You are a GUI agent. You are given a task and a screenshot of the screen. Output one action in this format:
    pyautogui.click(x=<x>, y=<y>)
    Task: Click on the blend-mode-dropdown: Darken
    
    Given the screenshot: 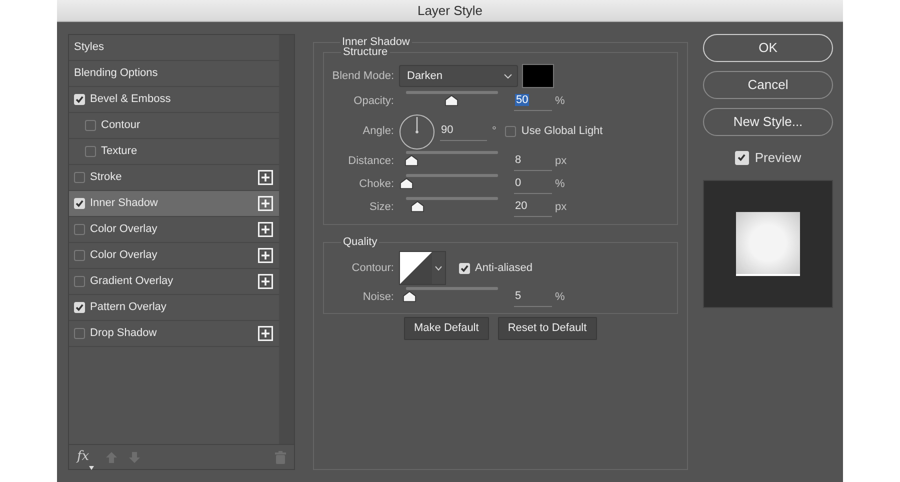 What is the action you would take?
    pyautogui.click(x=458, y=76)
    